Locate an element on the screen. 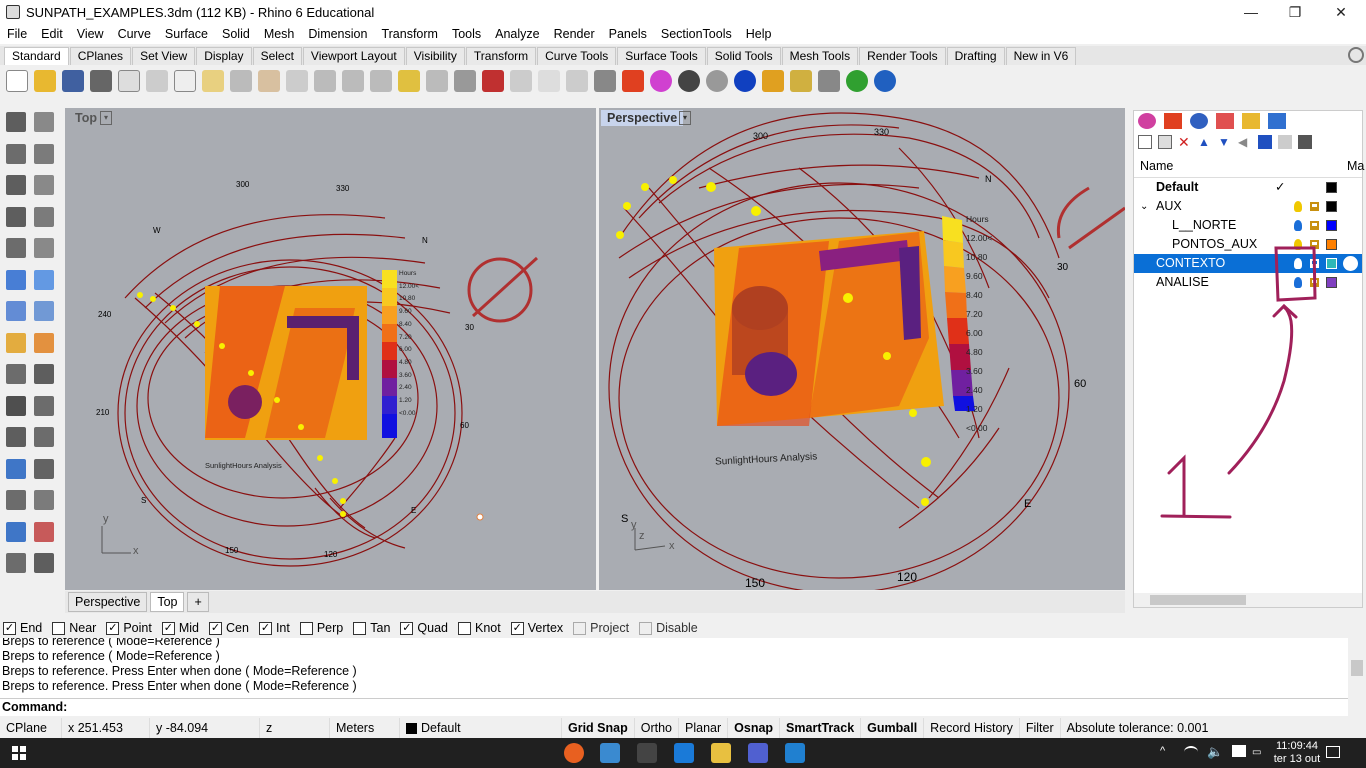 This screenshot has height=768, width=1366. viewport-tab-top: Top is located at coordinates (167, 602).